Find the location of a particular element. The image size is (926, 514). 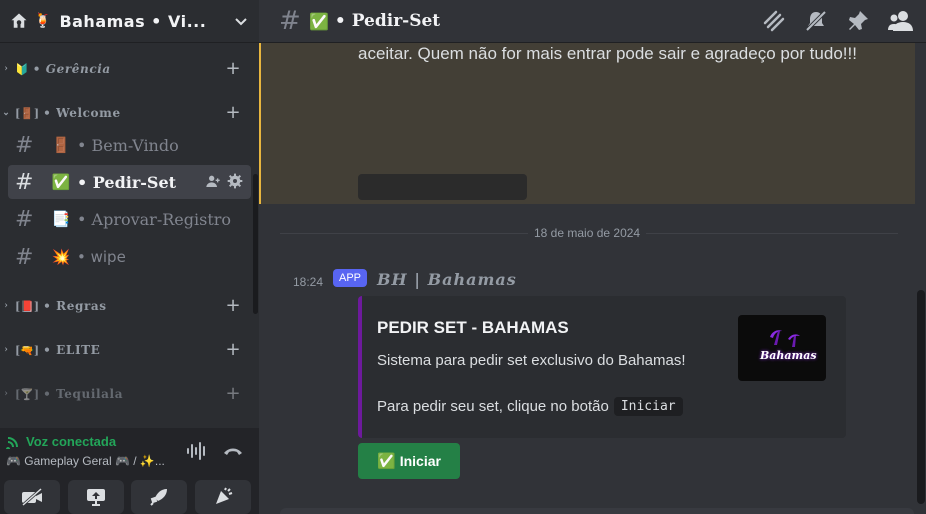

category-emoji: [🍸] is located at coordinates (27, 394).